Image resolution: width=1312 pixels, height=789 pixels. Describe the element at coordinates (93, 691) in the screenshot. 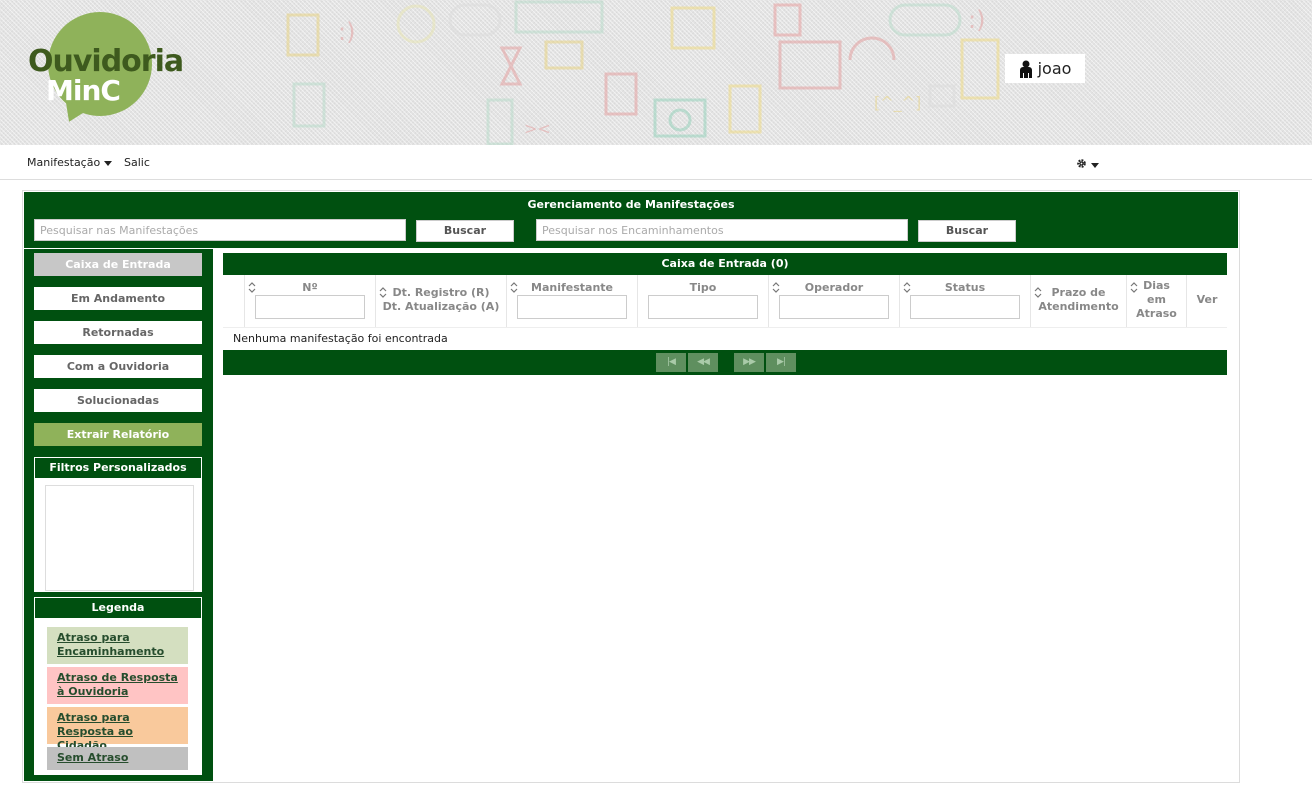

I see `legend-item-line: à Ouvidoria` at that location.